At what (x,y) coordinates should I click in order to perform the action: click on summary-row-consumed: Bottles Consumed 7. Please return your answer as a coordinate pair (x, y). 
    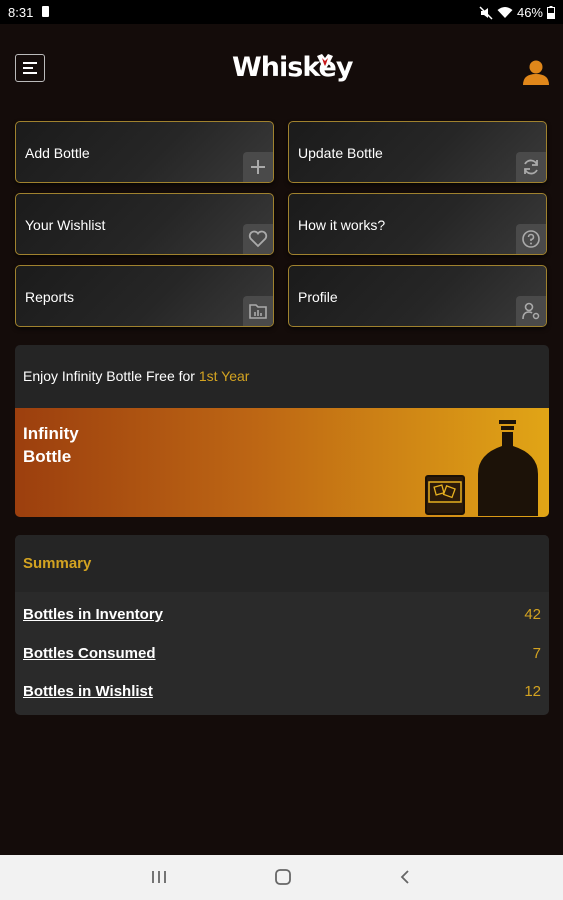
    Looking at the image, I should click on (282, 655).